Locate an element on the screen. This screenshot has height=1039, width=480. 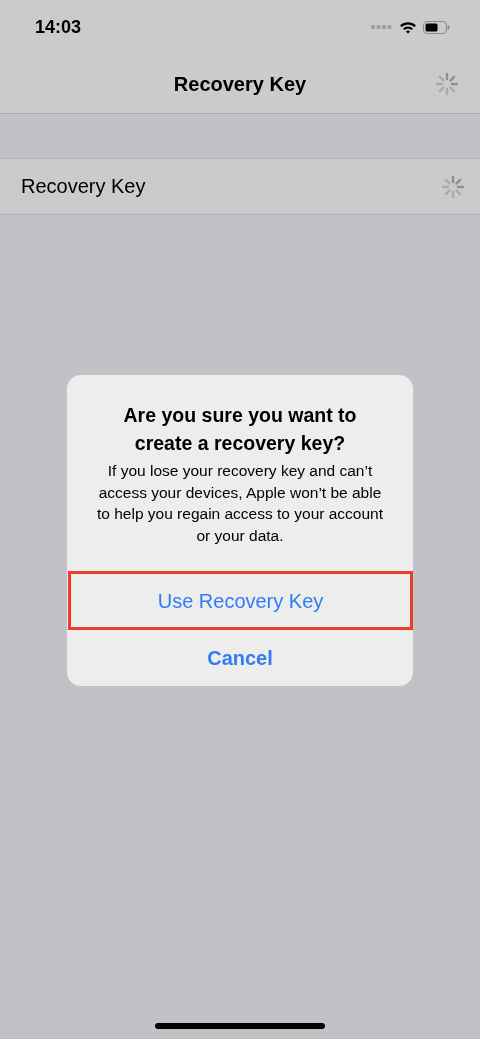
battery-icon is located at coordinates (436, 27).